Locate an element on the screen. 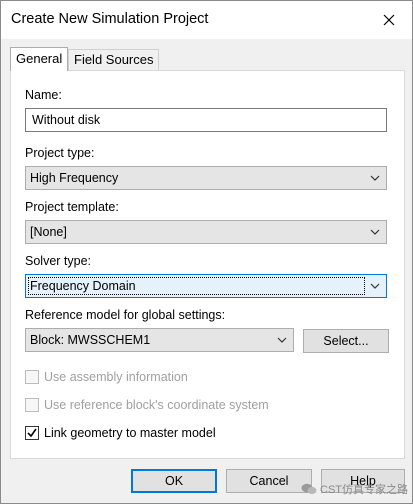 The image size is (413, 504). tab-field-sources: Field Sources is located at coordinates (114, 60).